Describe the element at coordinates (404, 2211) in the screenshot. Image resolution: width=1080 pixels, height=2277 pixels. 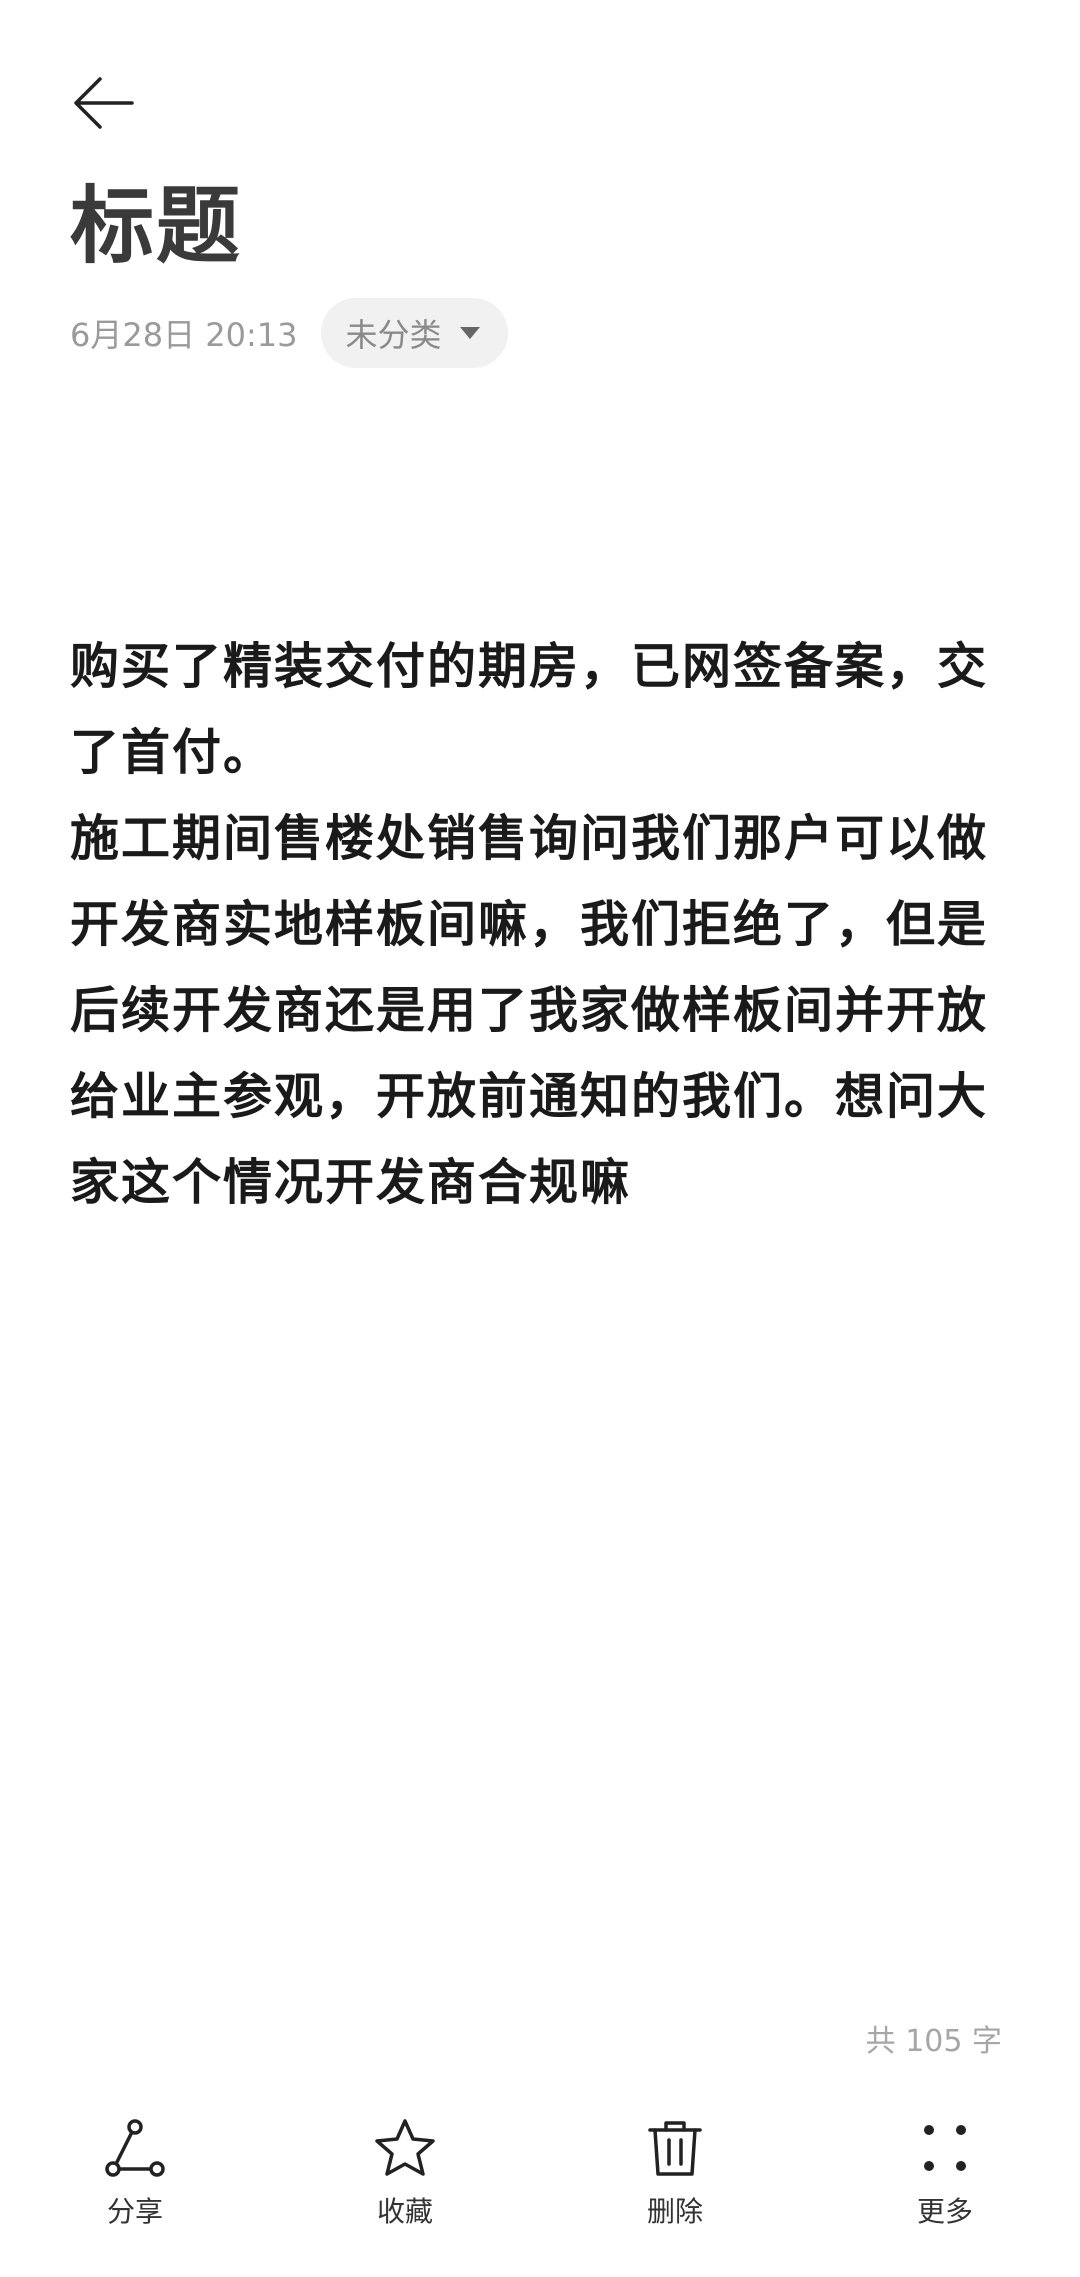
I see `favorite-label: 收藏` at that location.